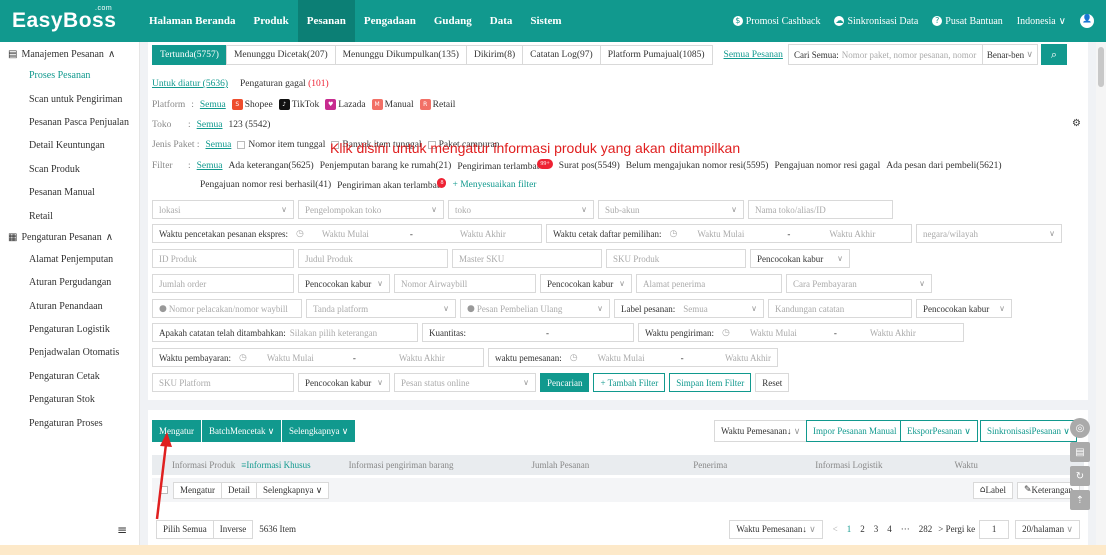 This screenshot has width=1106, height=555. What do you see at coordinates (1101, 293) in the screenshot?
I see `vertical-scrollbar` at bounding box center [1101, 293].